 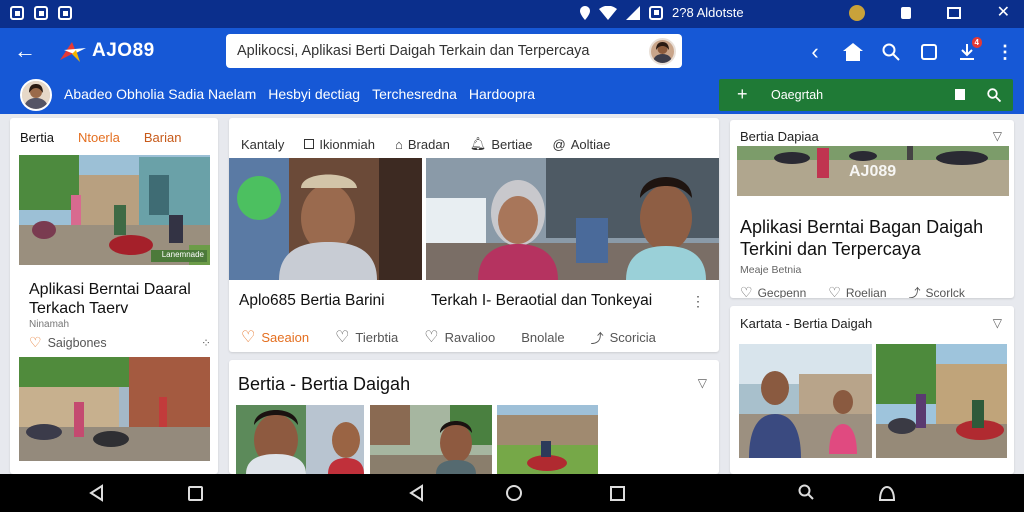 I want to click on action-label: Saigbones, so click(x=77, y=343).